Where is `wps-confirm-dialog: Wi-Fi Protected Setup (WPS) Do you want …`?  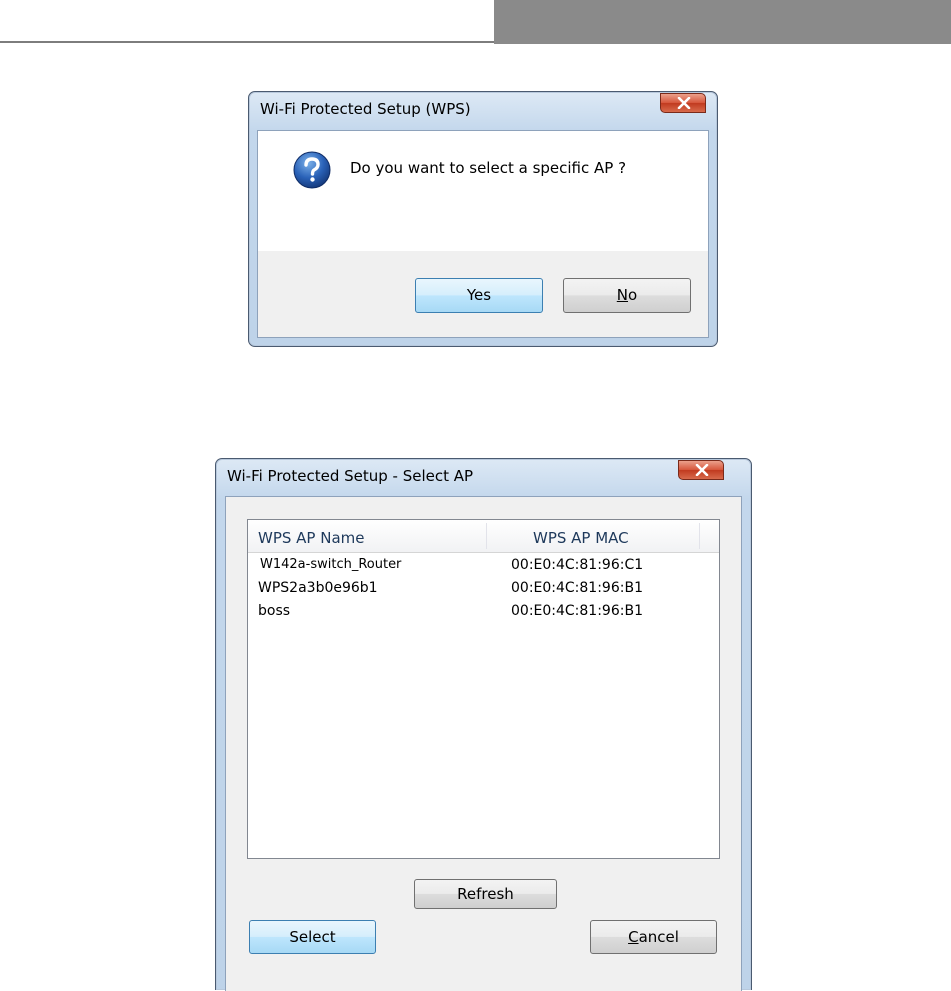 wps-confirm-dialog: Wi-Fi Protected Setup (WPS) Do you want … is located at coordinates (483, 219).